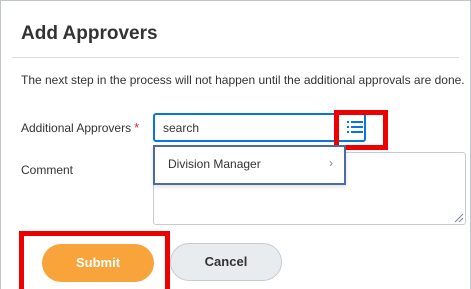 The image size is (471, 289). I want to click on additional-approvers-input, so click(238, 128).